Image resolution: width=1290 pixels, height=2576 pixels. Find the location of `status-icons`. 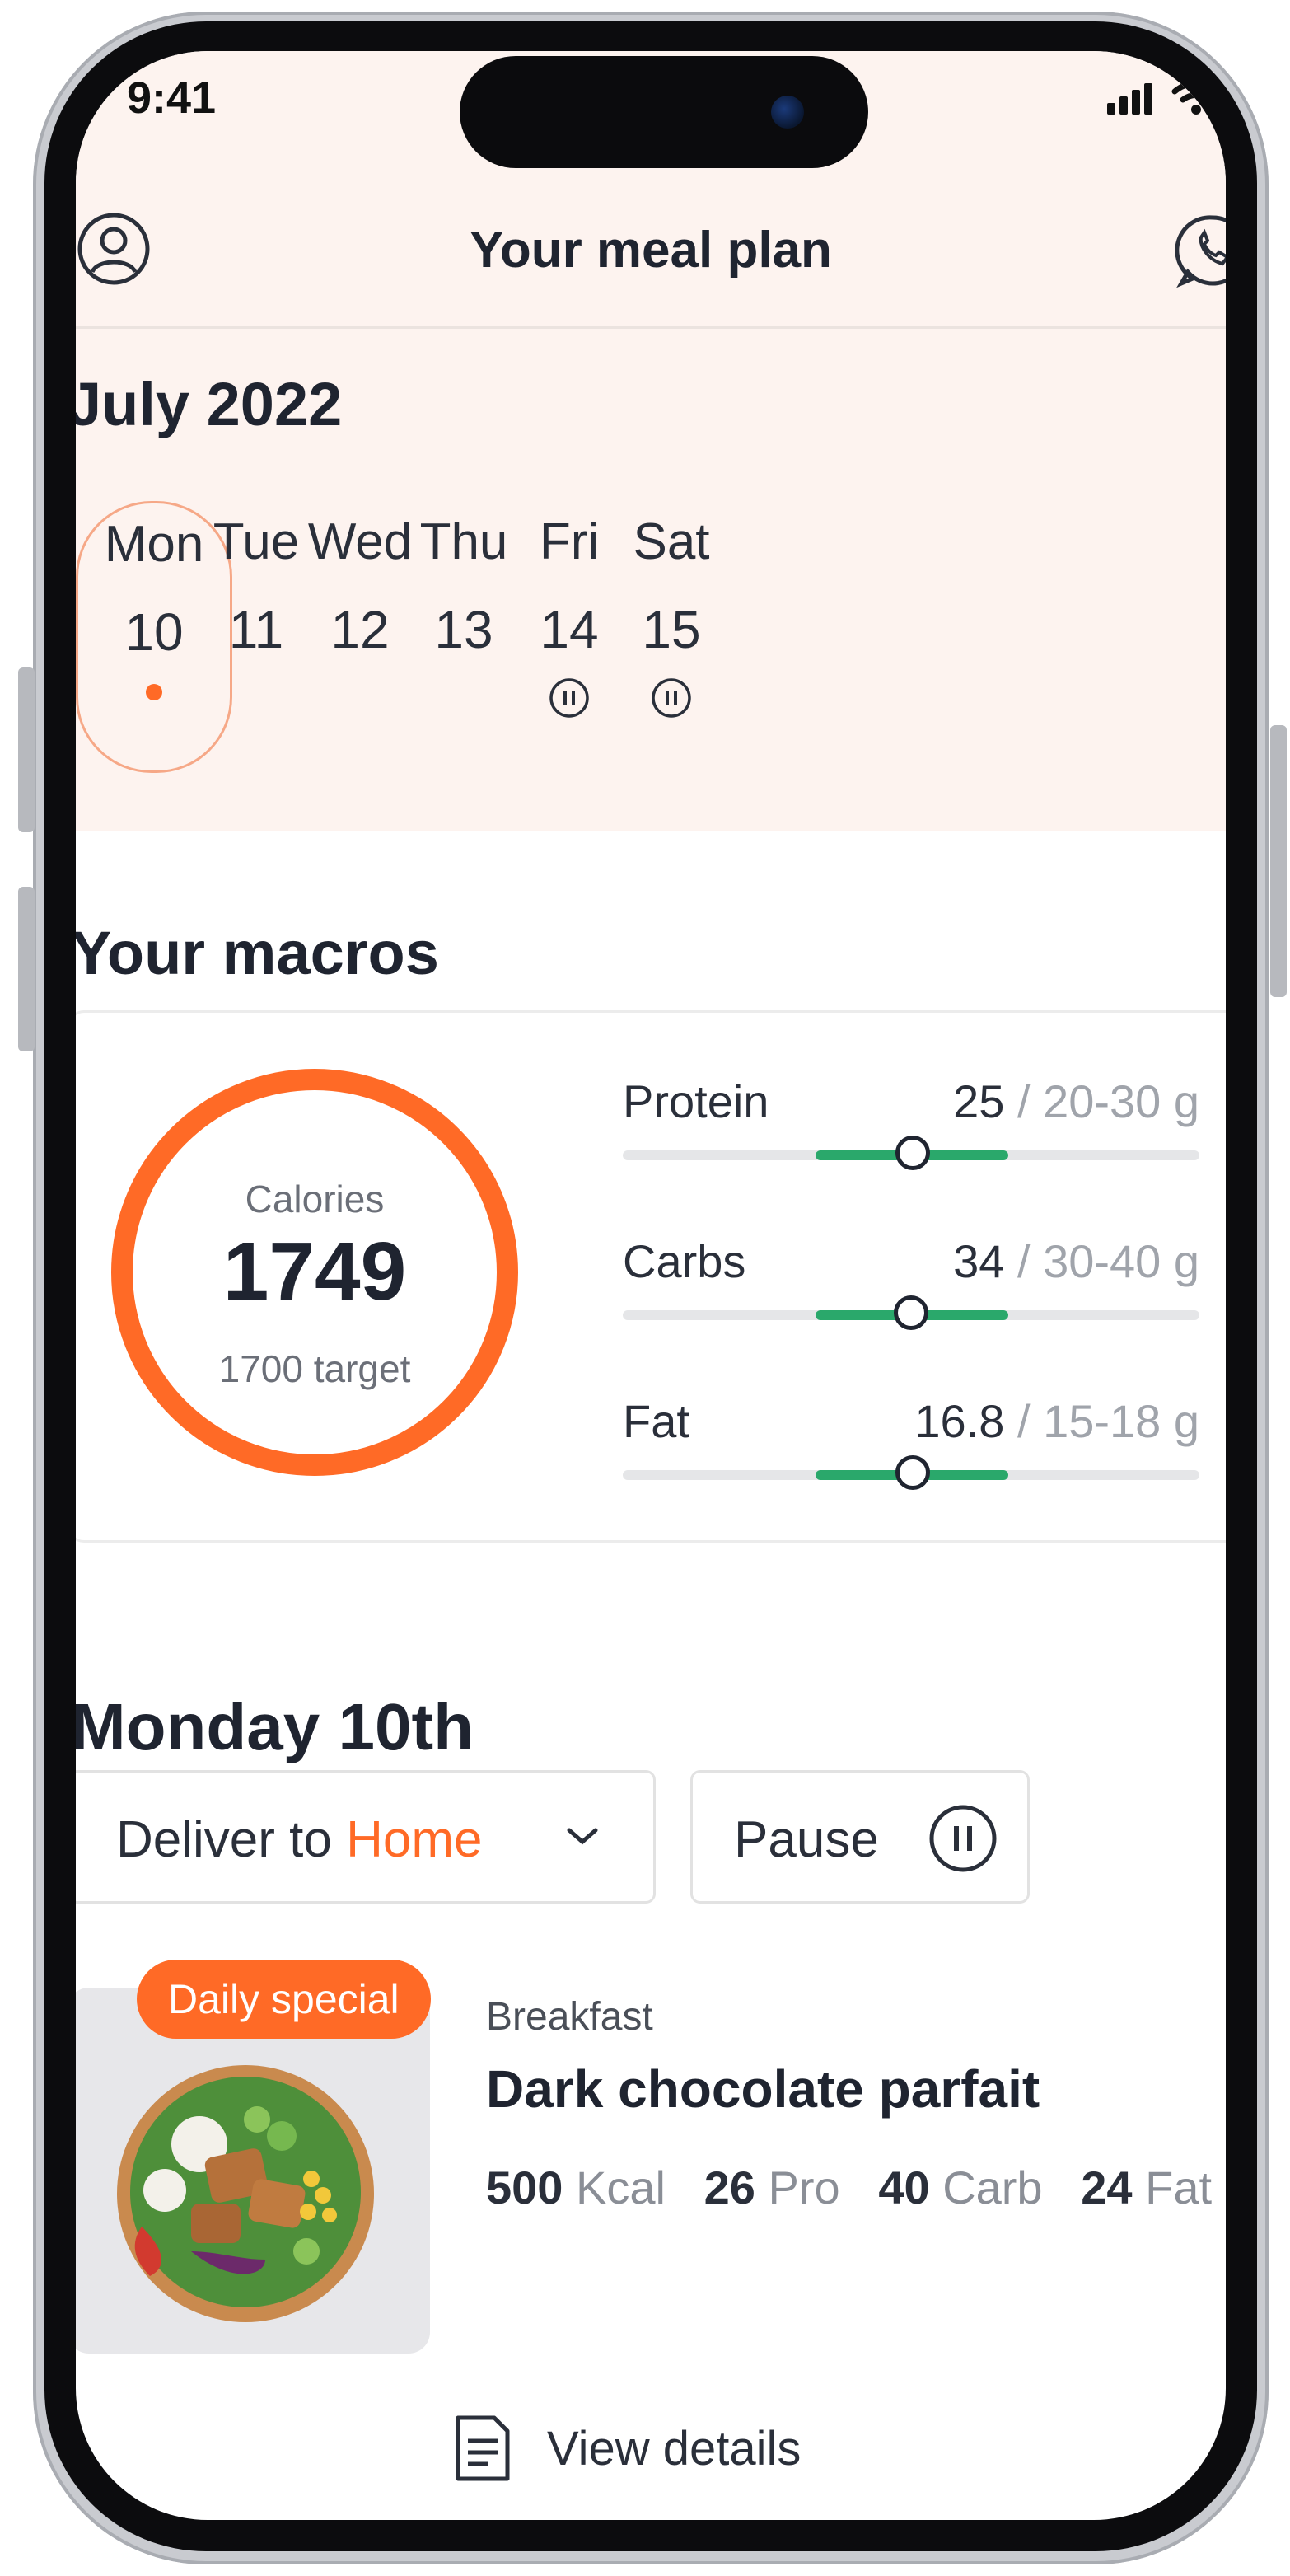

status-icons is located at coordinates (1164, 98).